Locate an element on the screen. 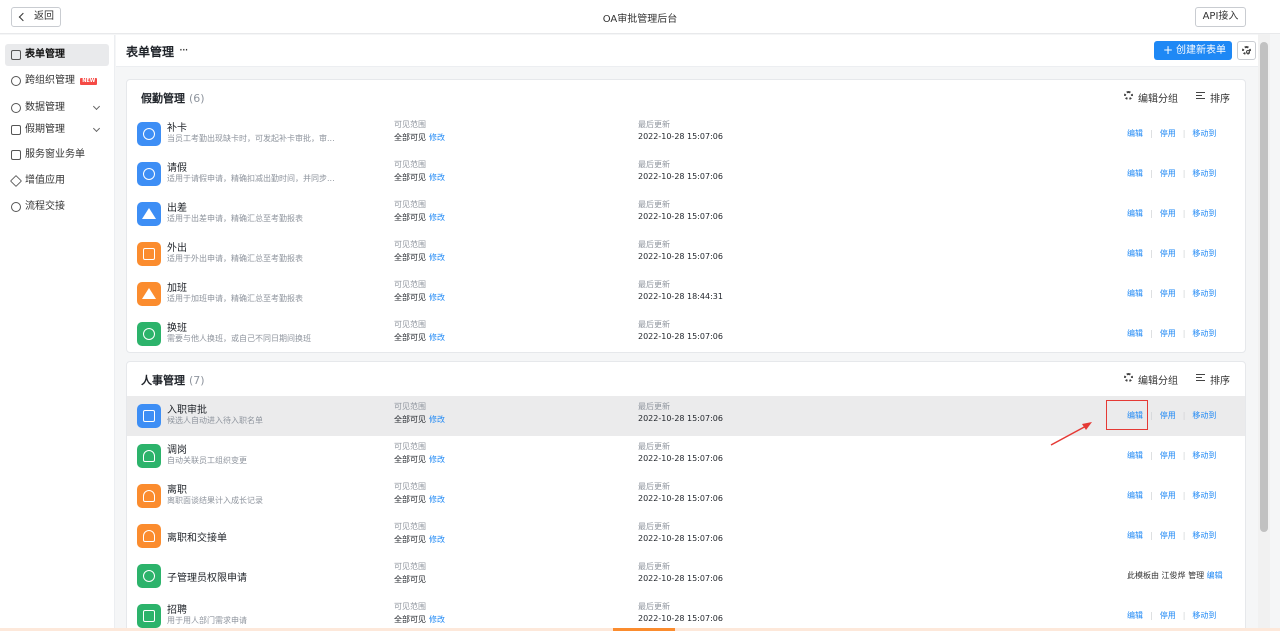 Image resolution: width=1280 pixels, height=631 pixels. form-name: 补卡 is located at coordinates (177, 126).